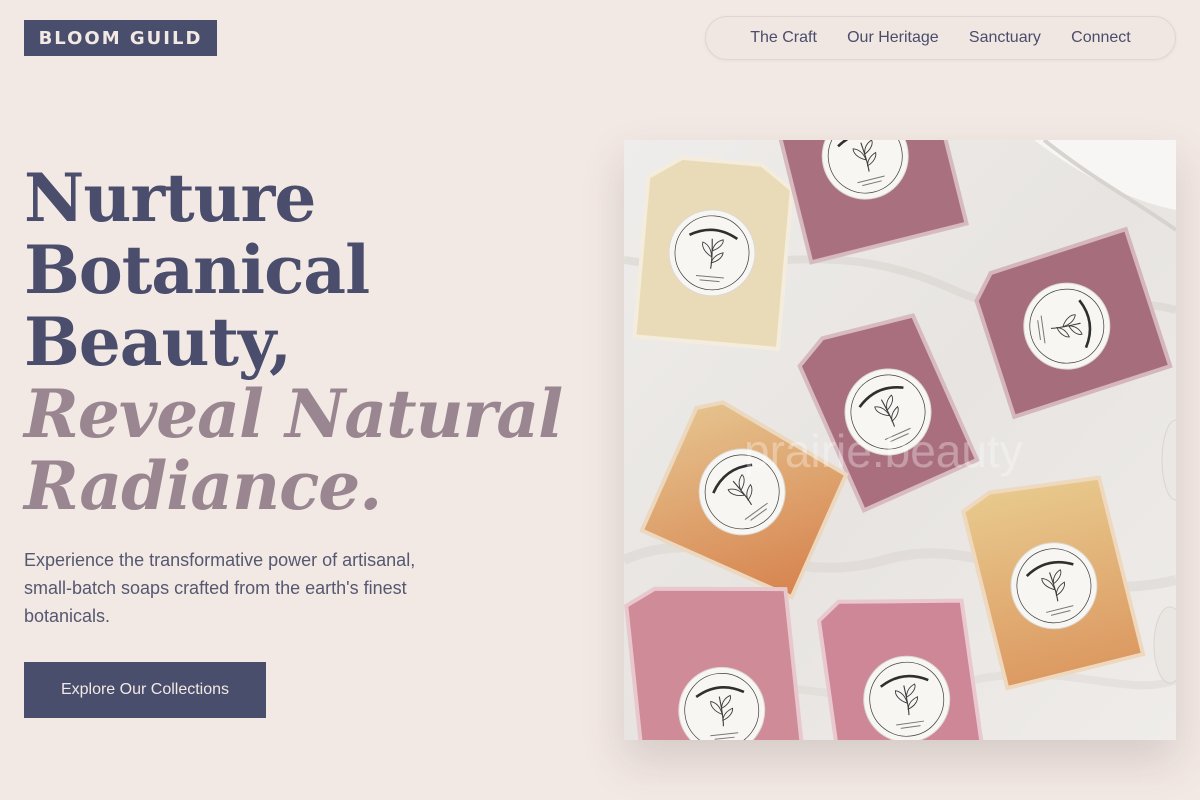  Describe the element at coordinates (197, 270) in the screenshot. I see `hero-title-line-2: Botanical` at that location.